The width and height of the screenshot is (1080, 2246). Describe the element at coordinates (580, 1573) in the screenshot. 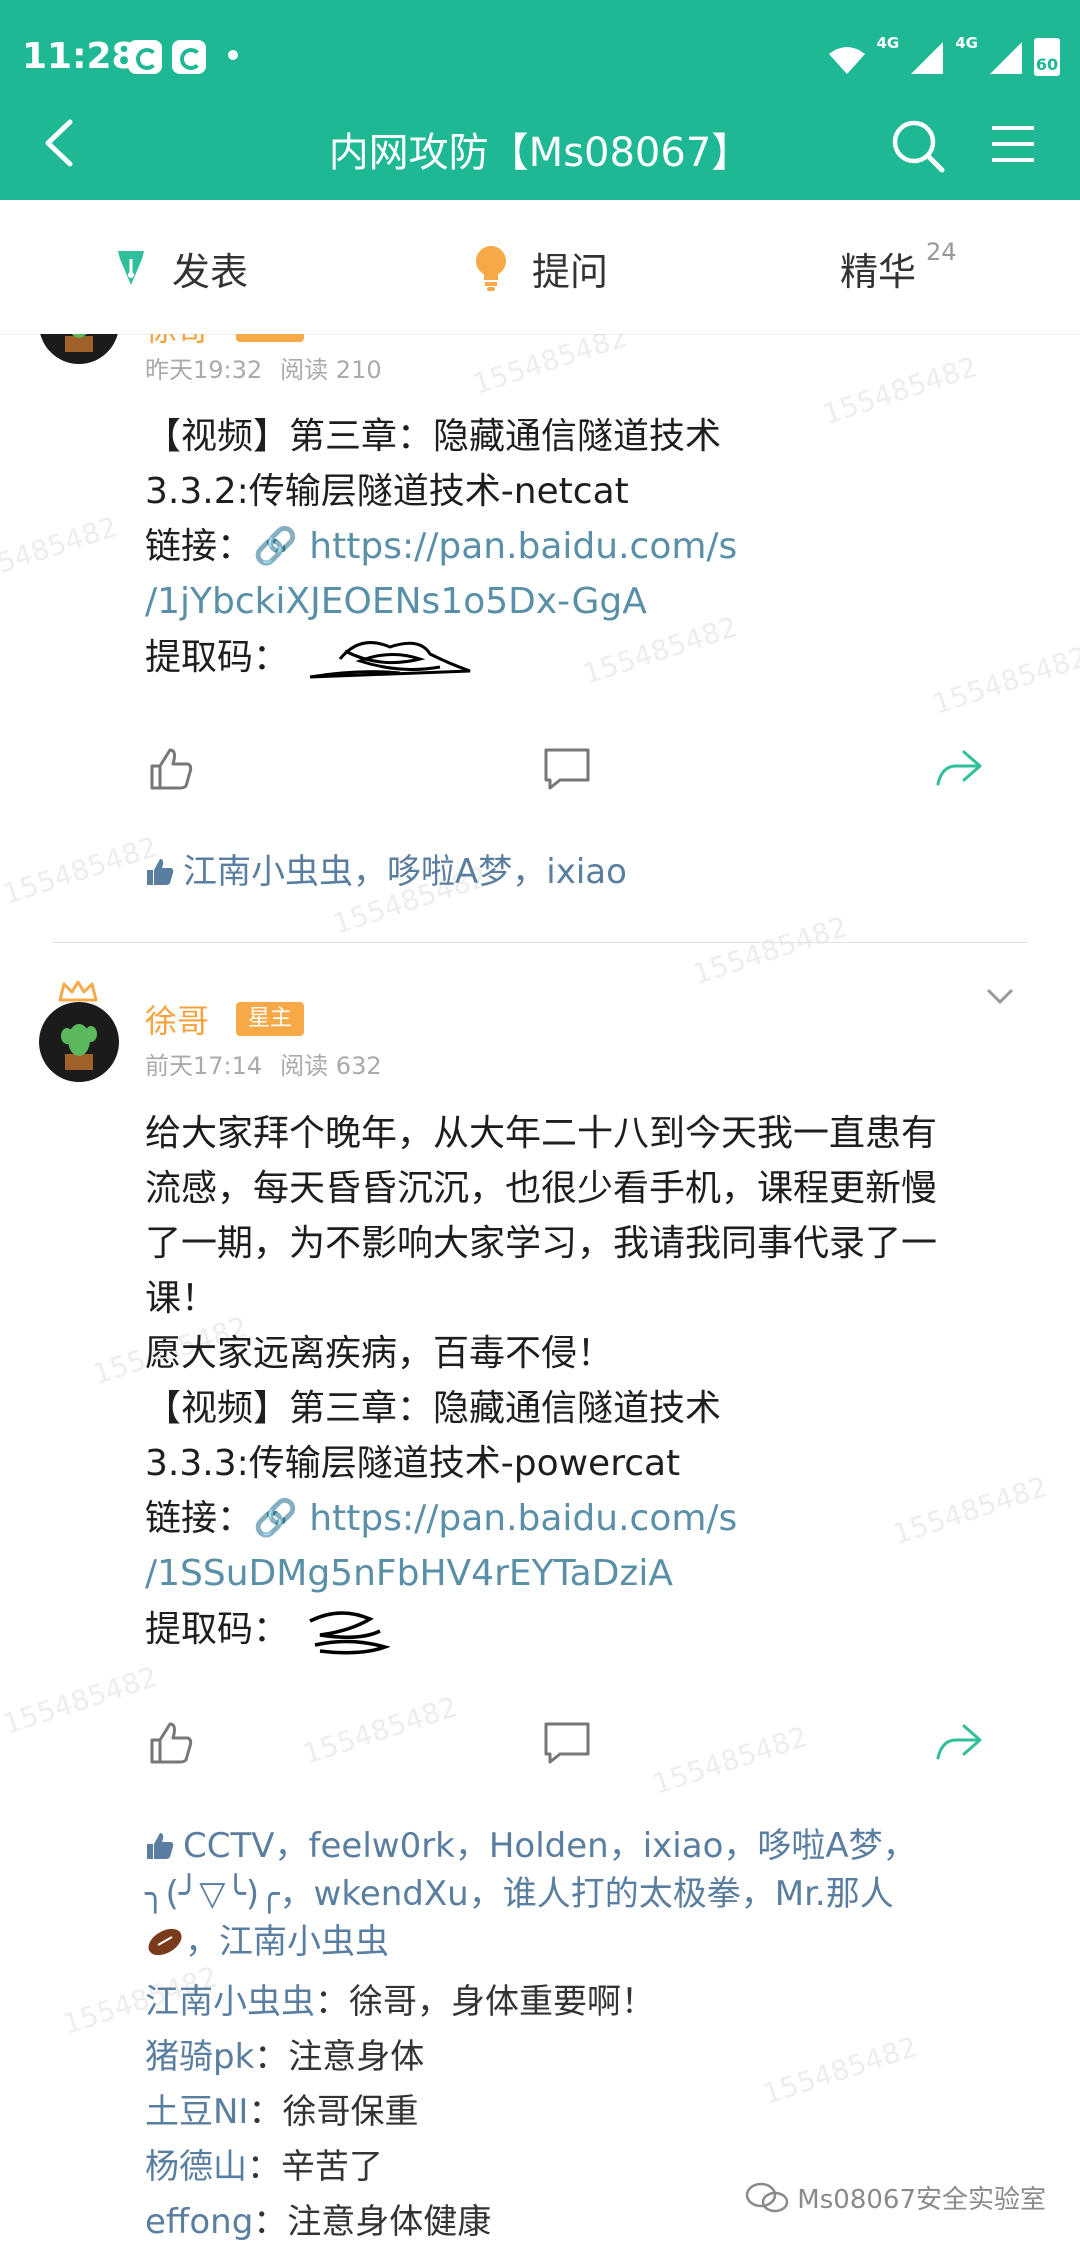

I see `share-link-cont: /1SSuDMg5nFbHV4rEYTaDziA` at that location.